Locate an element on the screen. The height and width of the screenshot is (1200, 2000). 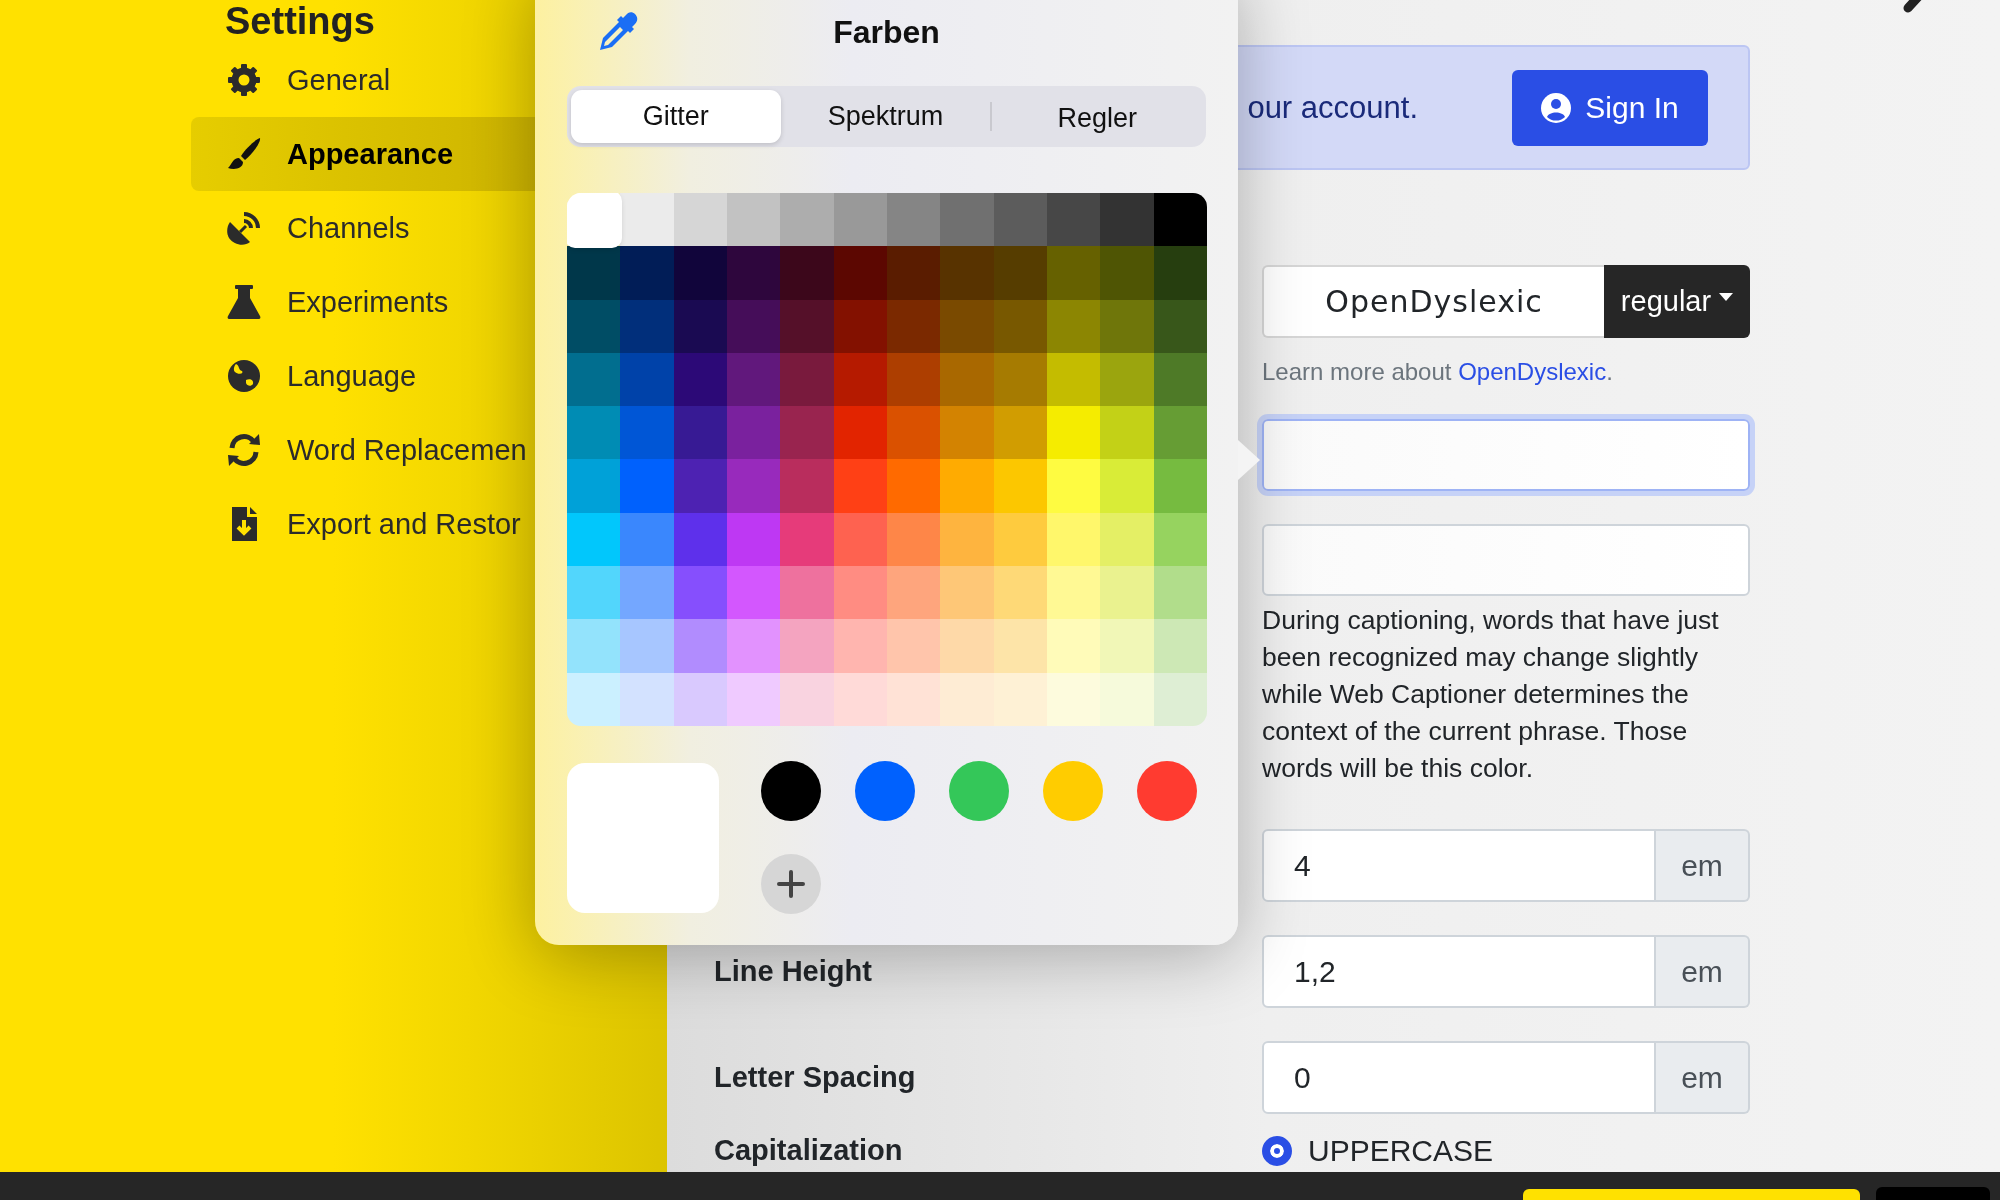
font-variant-dropdown: regular is located at coordinates (1677, 301).